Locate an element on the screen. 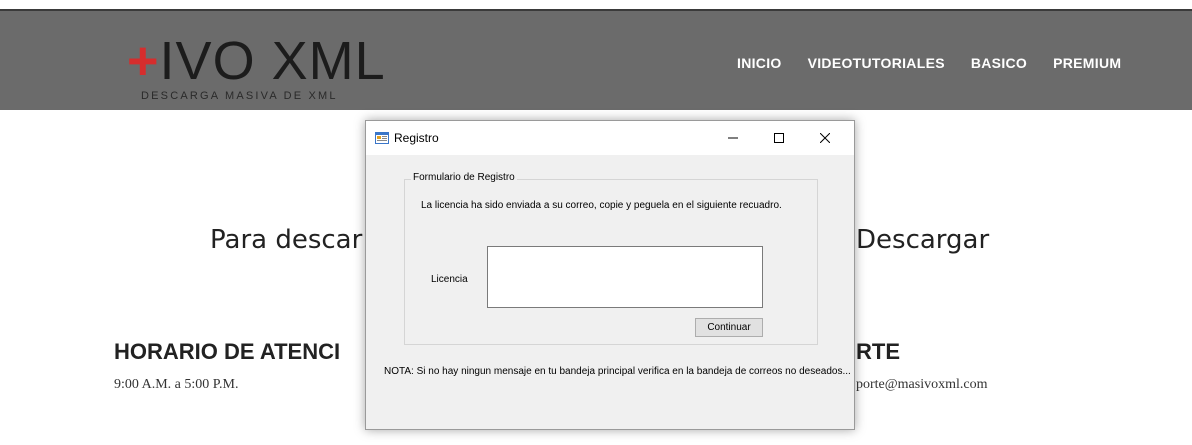 Image resolution: width=1192 pixels, height=445 pixels. dialog-title: Registro is located at coordinates (416, 138).